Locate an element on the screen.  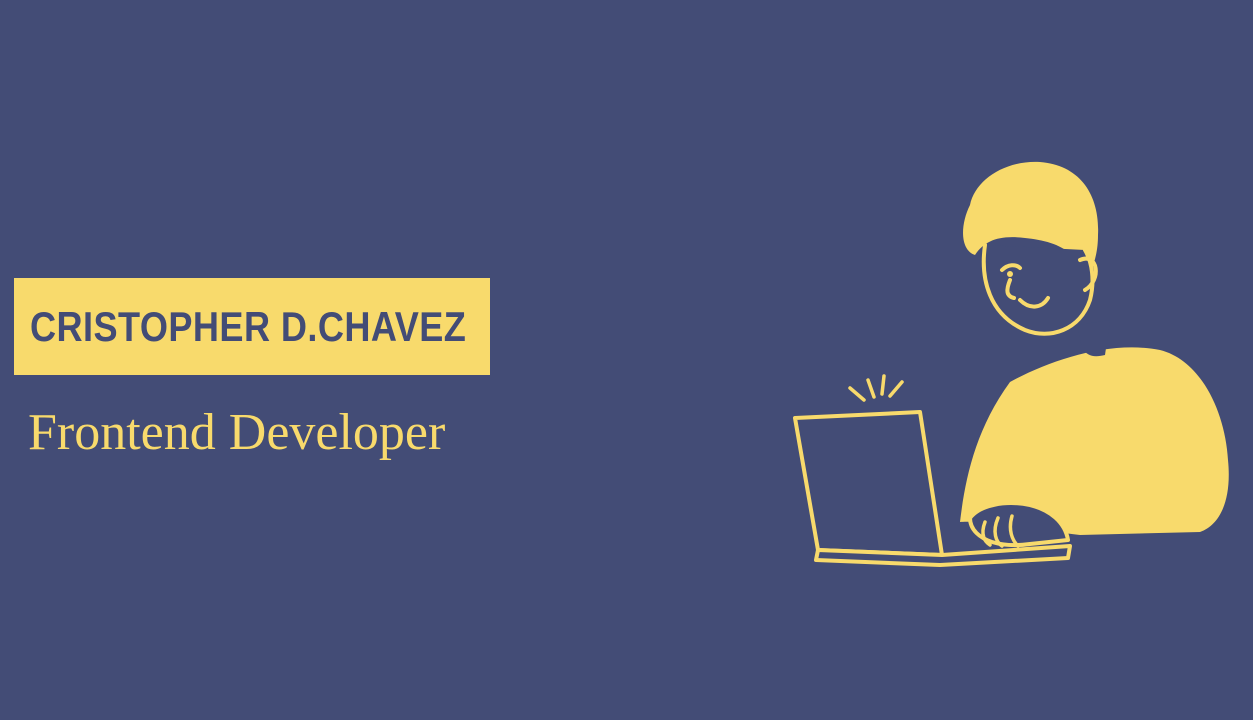
face-outline is located at coordinates (1038, 289).